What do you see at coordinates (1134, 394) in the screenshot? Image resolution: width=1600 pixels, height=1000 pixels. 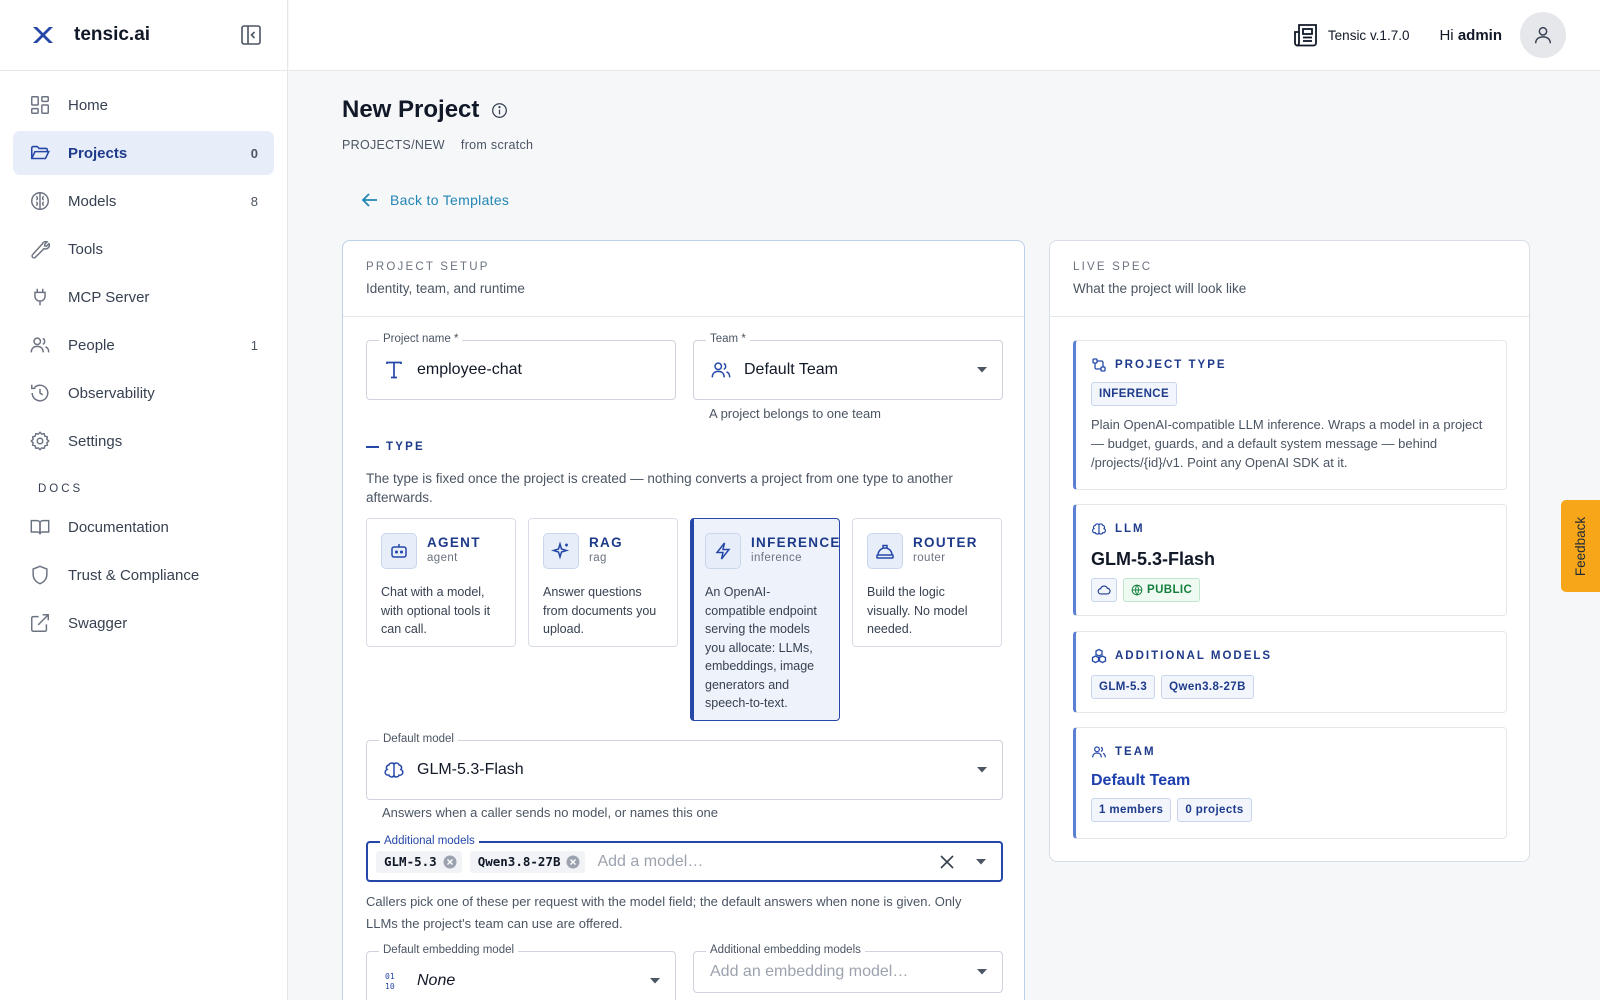 I see `type-tag: INFERENCE` at bounding box center [1134, 394].